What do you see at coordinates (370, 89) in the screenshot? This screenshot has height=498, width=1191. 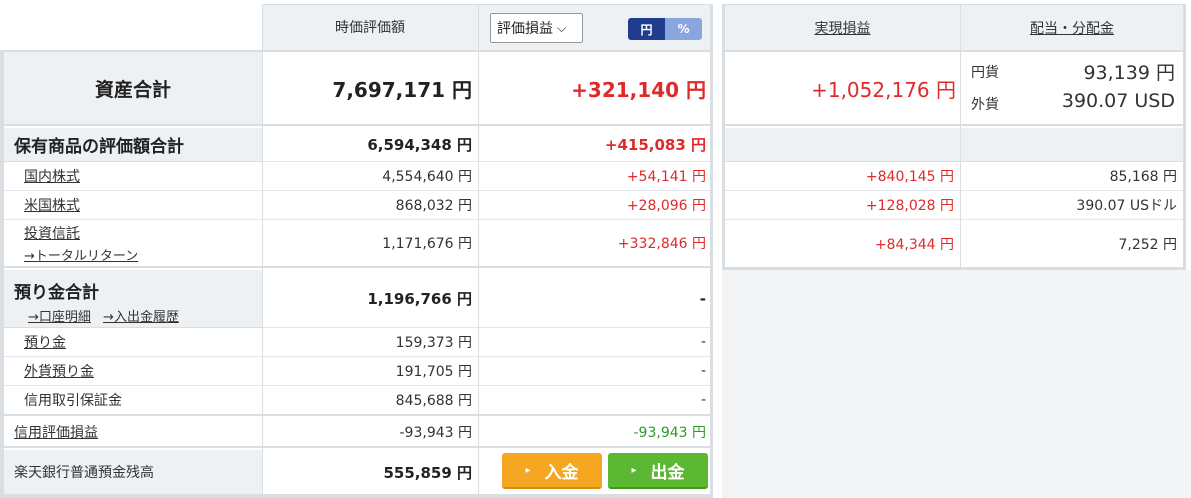 I see `total-assets-valuation: 7,697,171 円` at bounding box center [370, 89].